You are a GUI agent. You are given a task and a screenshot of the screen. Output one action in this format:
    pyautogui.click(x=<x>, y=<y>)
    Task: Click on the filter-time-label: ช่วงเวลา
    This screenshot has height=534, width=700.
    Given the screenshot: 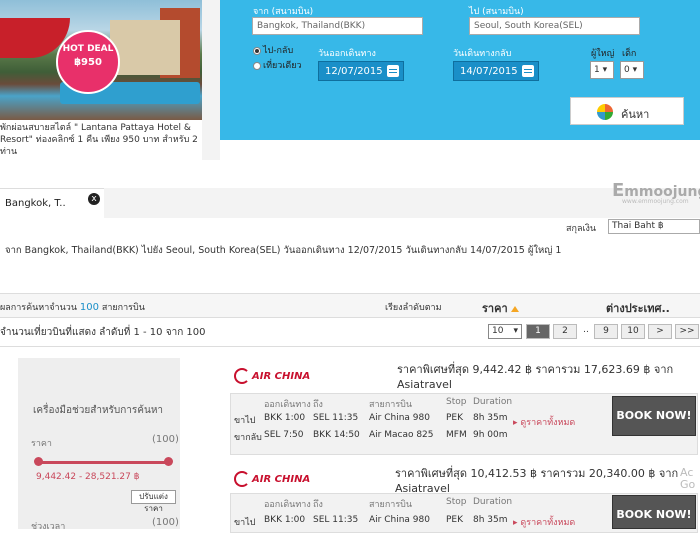 What is the action you would take?
    pyautogui.click(x=48, y=527)
    